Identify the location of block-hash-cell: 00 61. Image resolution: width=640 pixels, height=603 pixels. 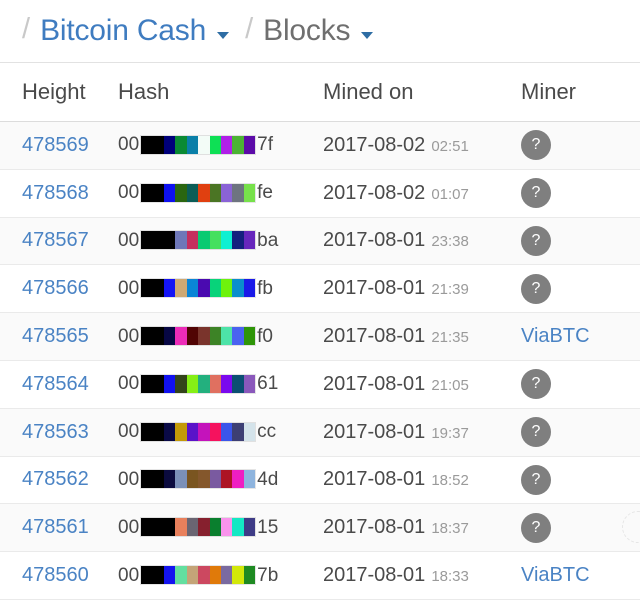
(220, 384).